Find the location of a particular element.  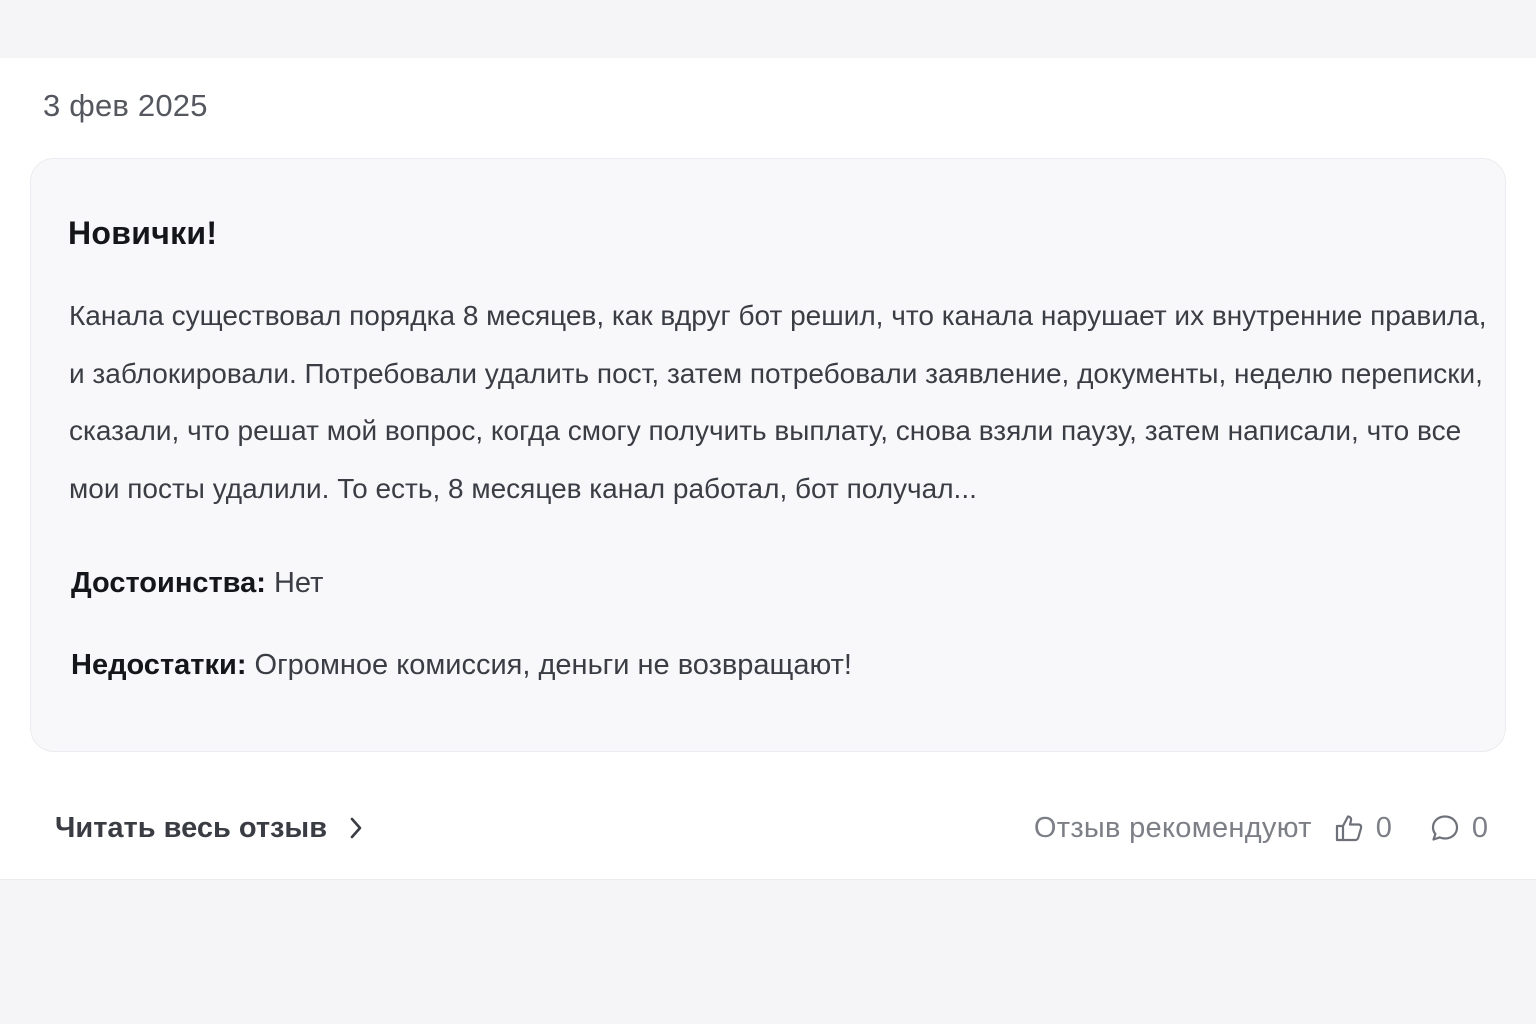

review-date: 3 фев 2025 is located at coordinates (125, 105).